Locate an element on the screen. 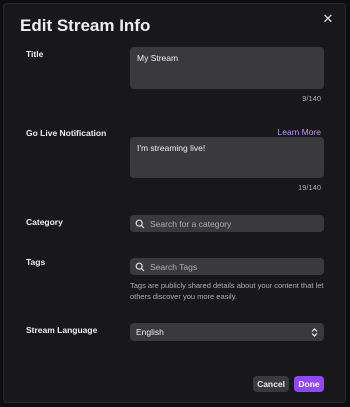  category-search-input: Search for a category is located at coordinates (227, 223).